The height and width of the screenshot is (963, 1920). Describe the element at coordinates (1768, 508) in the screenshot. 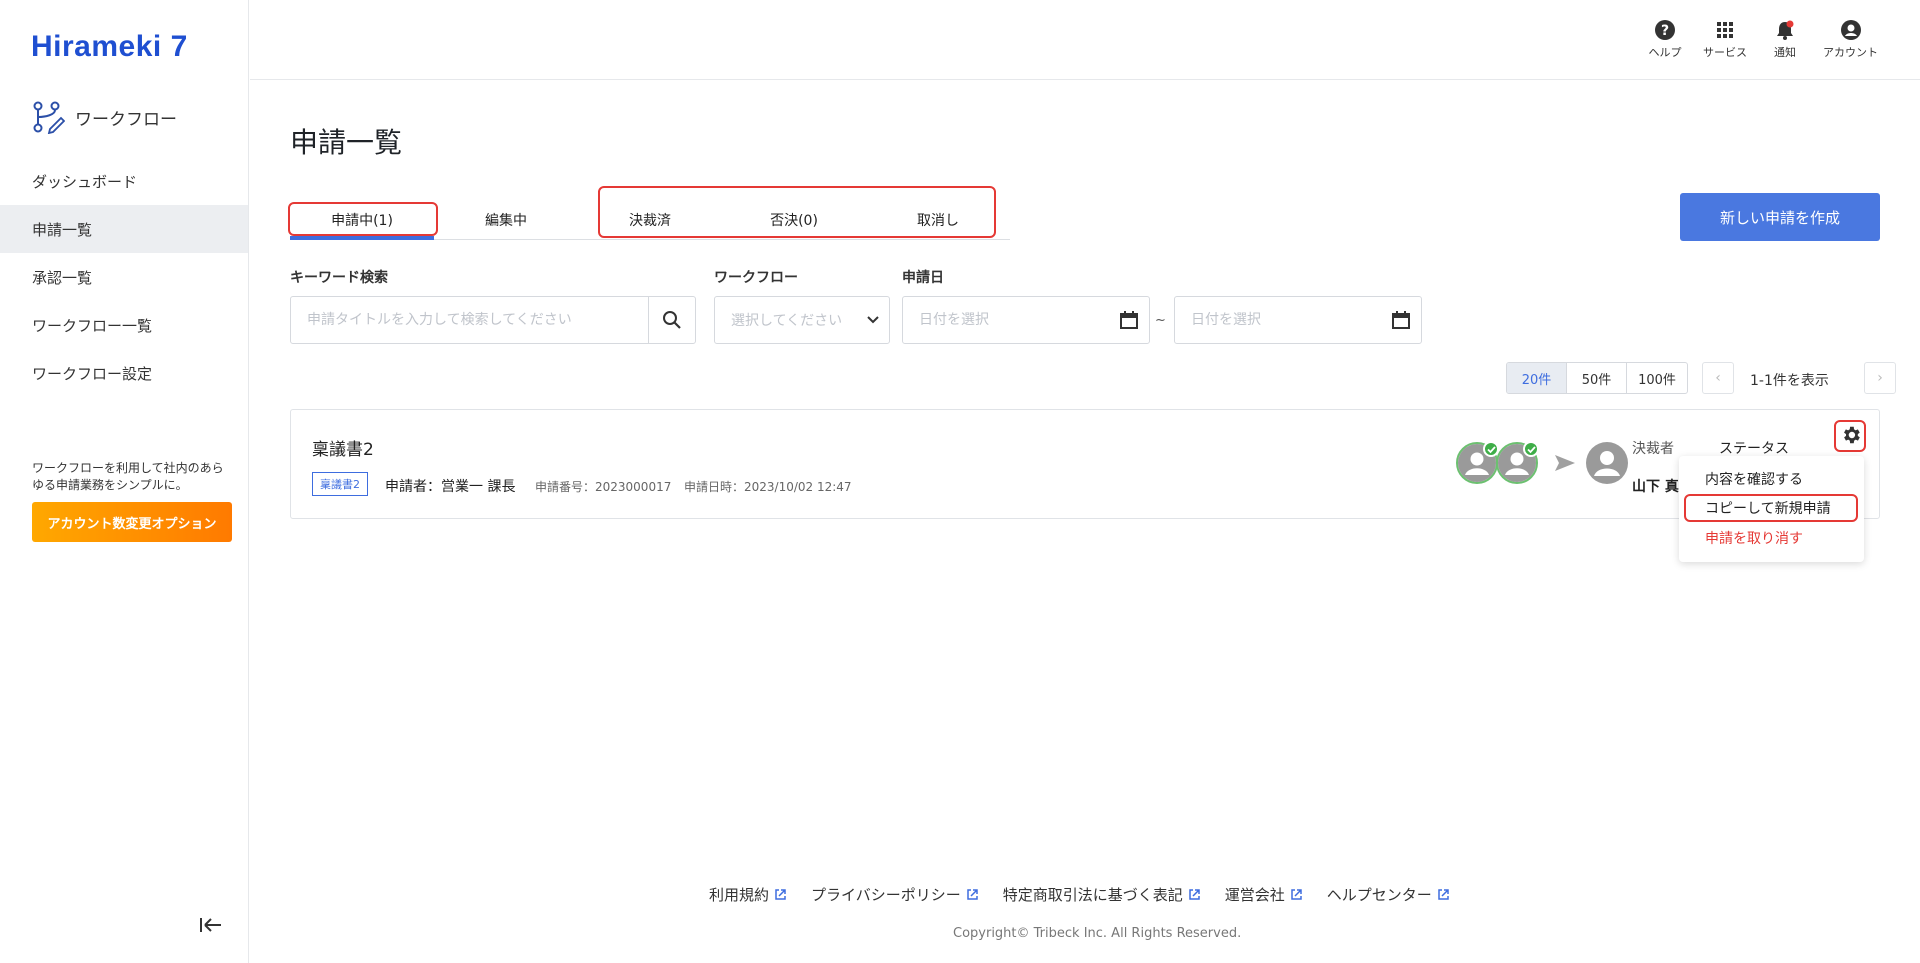

I see `menu-copy-new-request: コピーして新規申請` at that location.